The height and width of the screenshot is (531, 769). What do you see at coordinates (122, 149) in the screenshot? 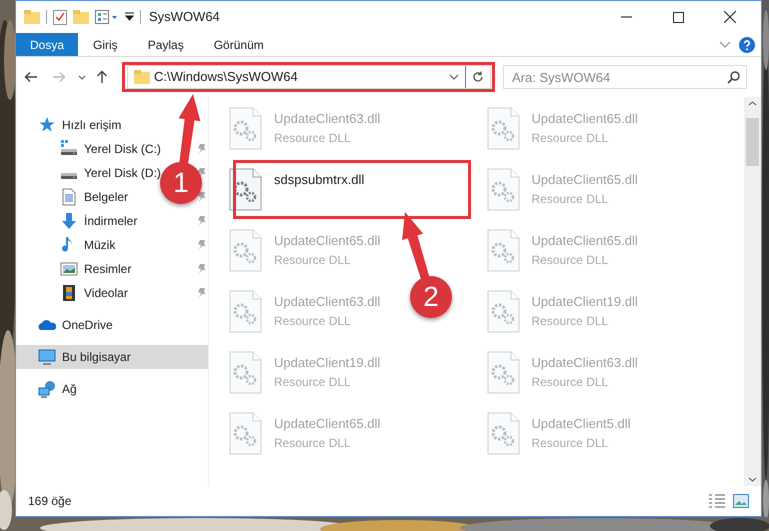
I see `sidebar-item: Yerel Disk (C:)` at bounding box center [122, 149].